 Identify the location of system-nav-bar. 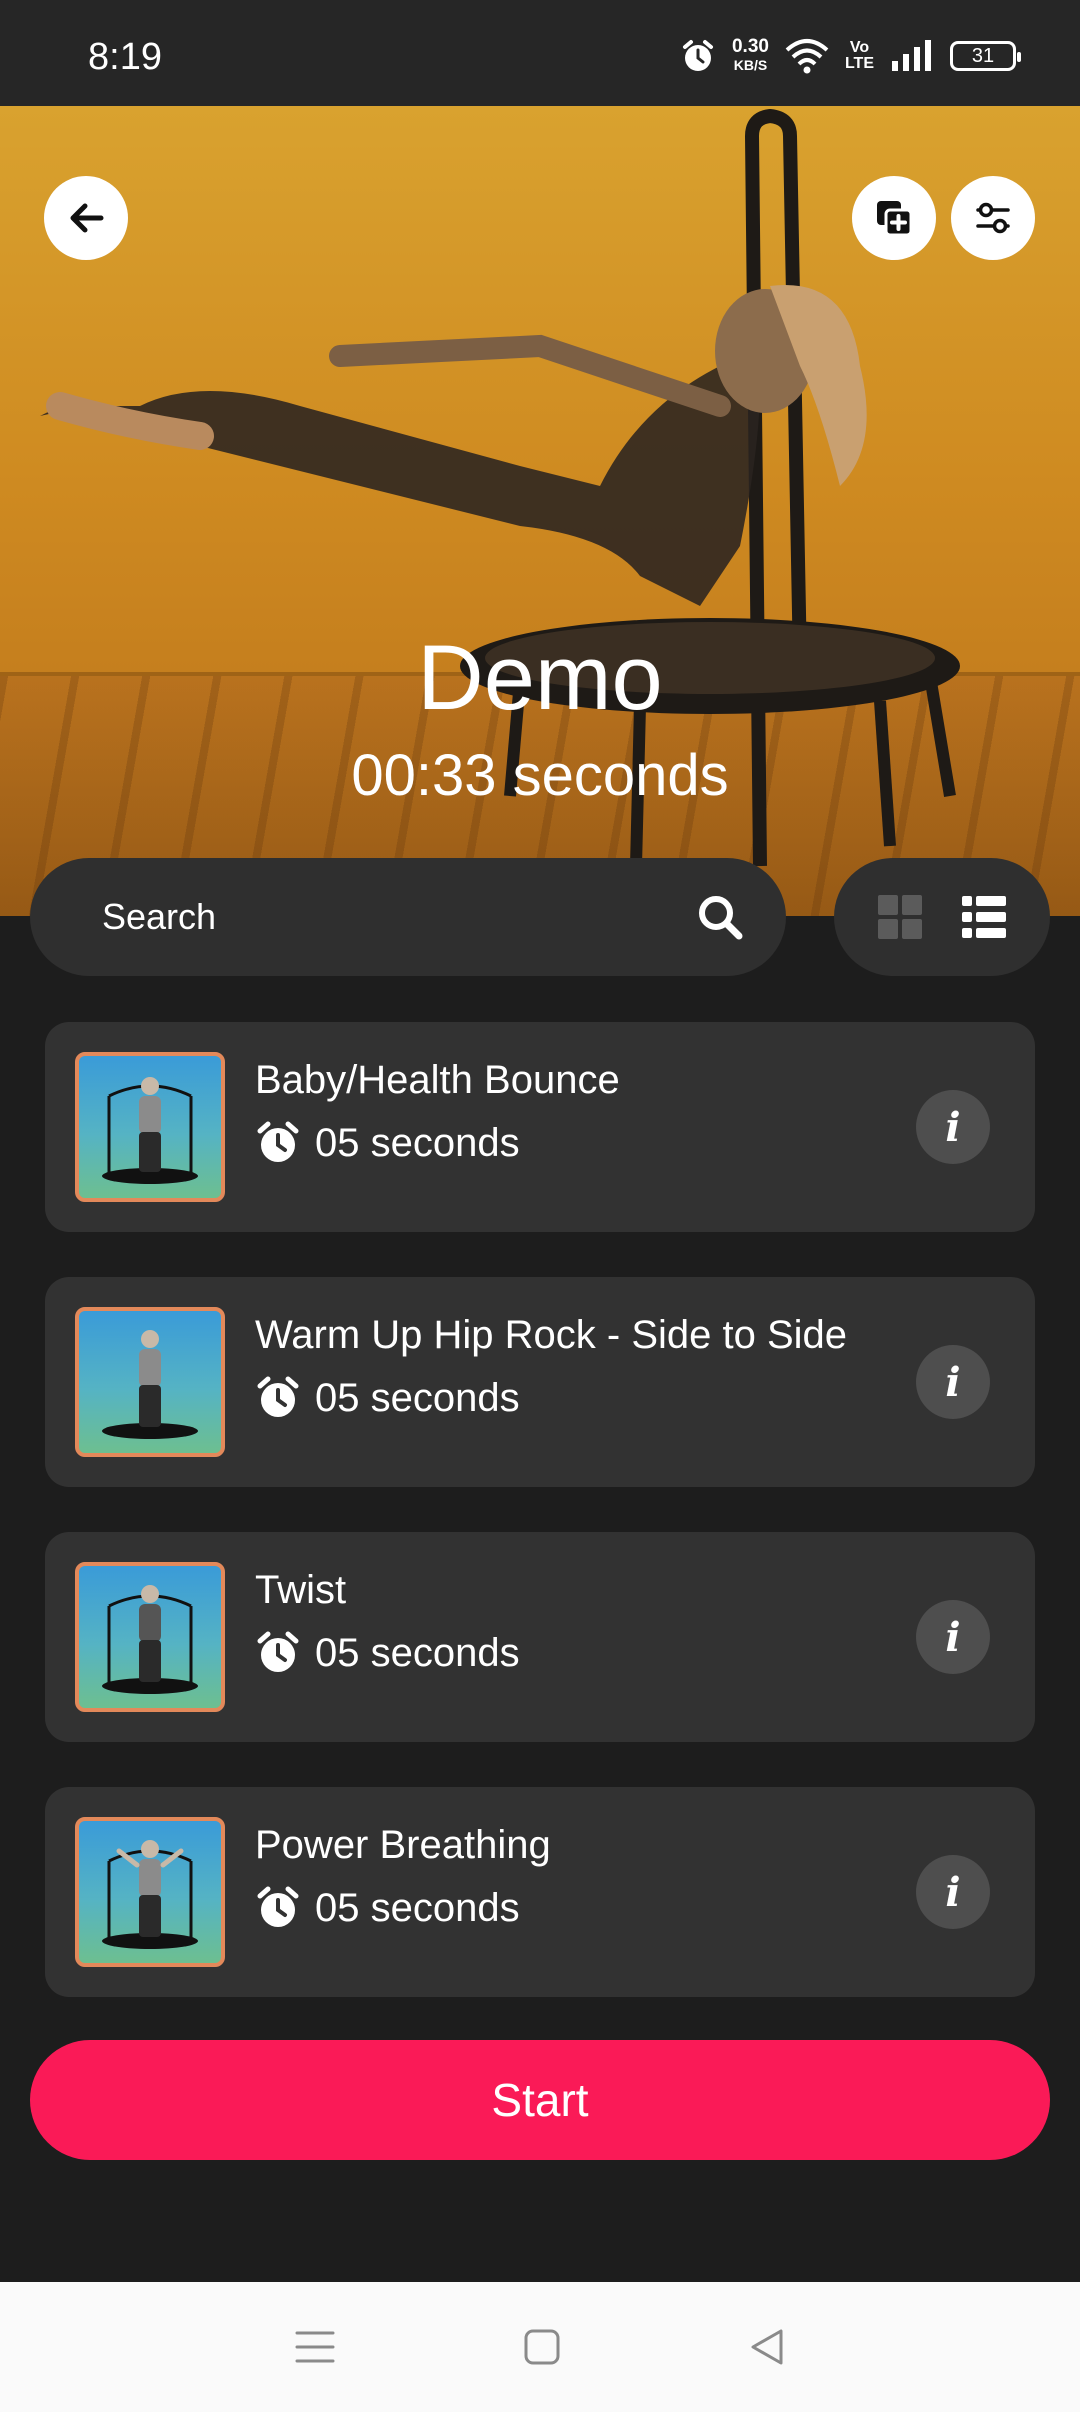
(540, 2347).